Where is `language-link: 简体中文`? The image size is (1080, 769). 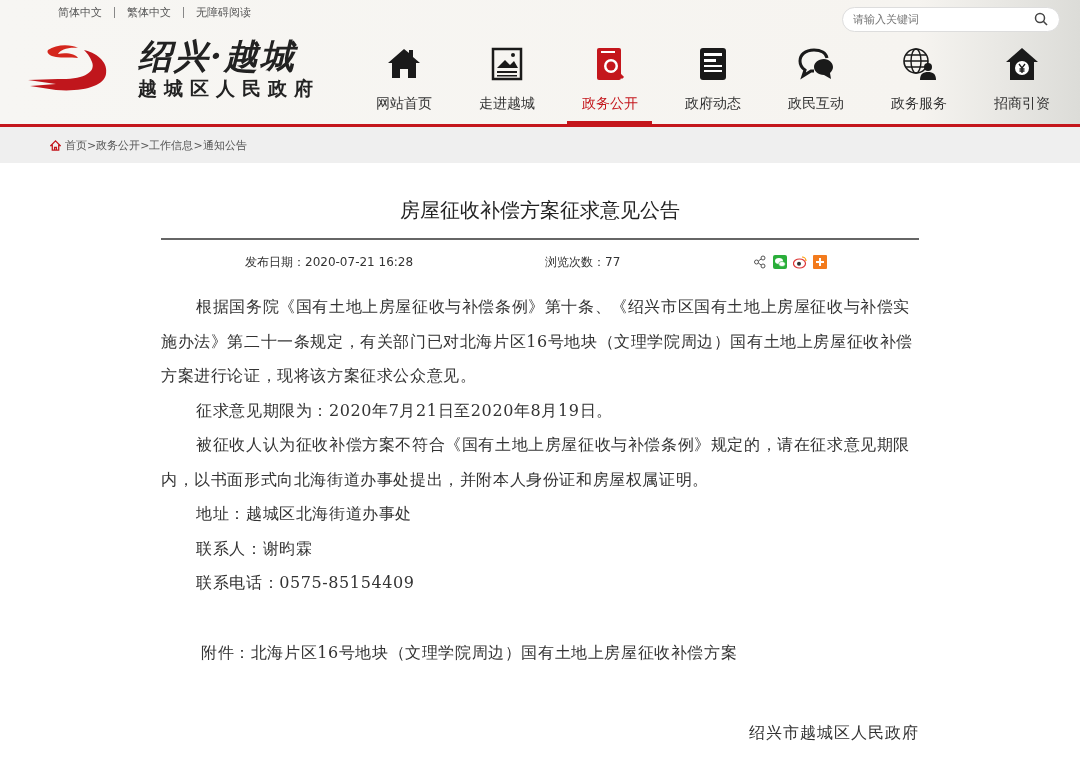
language-link: 简体中文 is located at coordinates (80, 12).